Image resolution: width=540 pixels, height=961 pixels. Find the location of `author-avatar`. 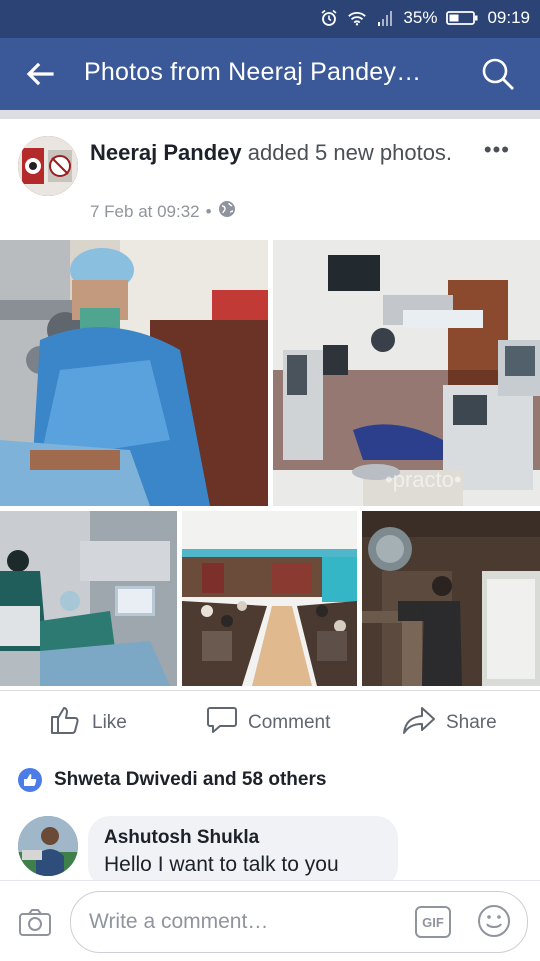

author-avatar is located at coordinates (48, 166).